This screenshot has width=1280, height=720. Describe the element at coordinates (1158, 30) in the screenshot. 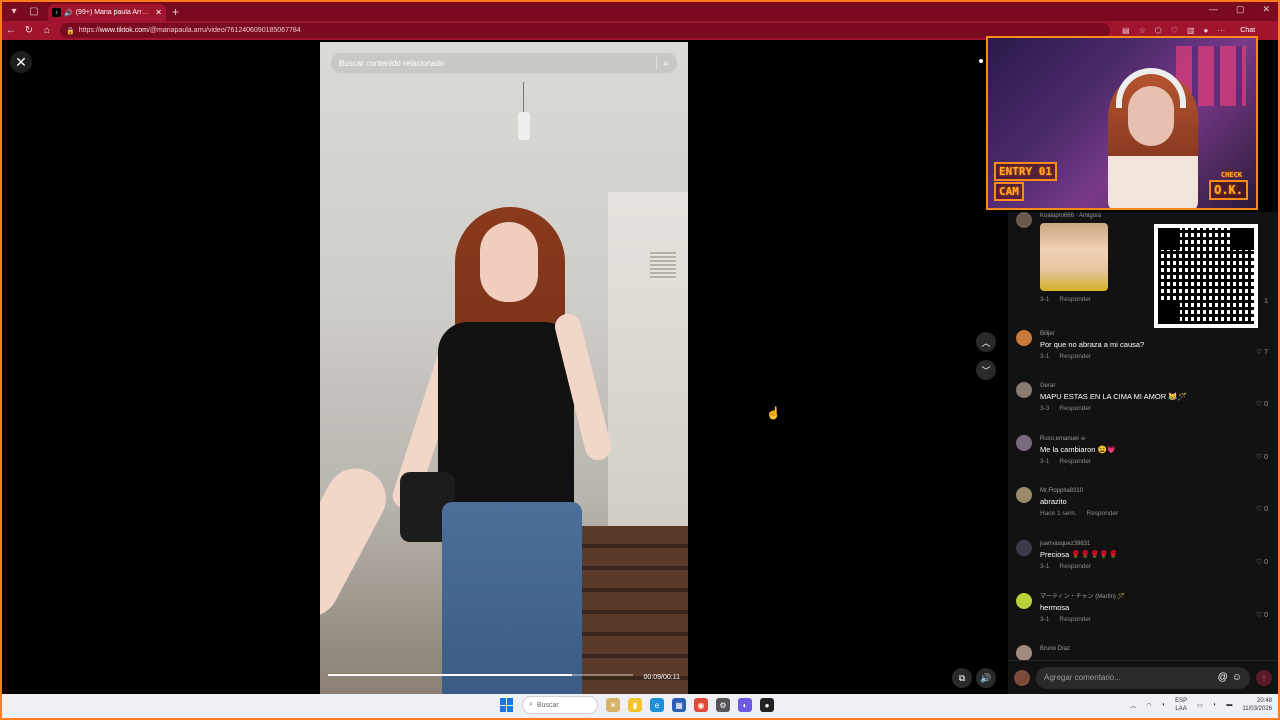

I see `extensions-icon: ⬡` at that location.